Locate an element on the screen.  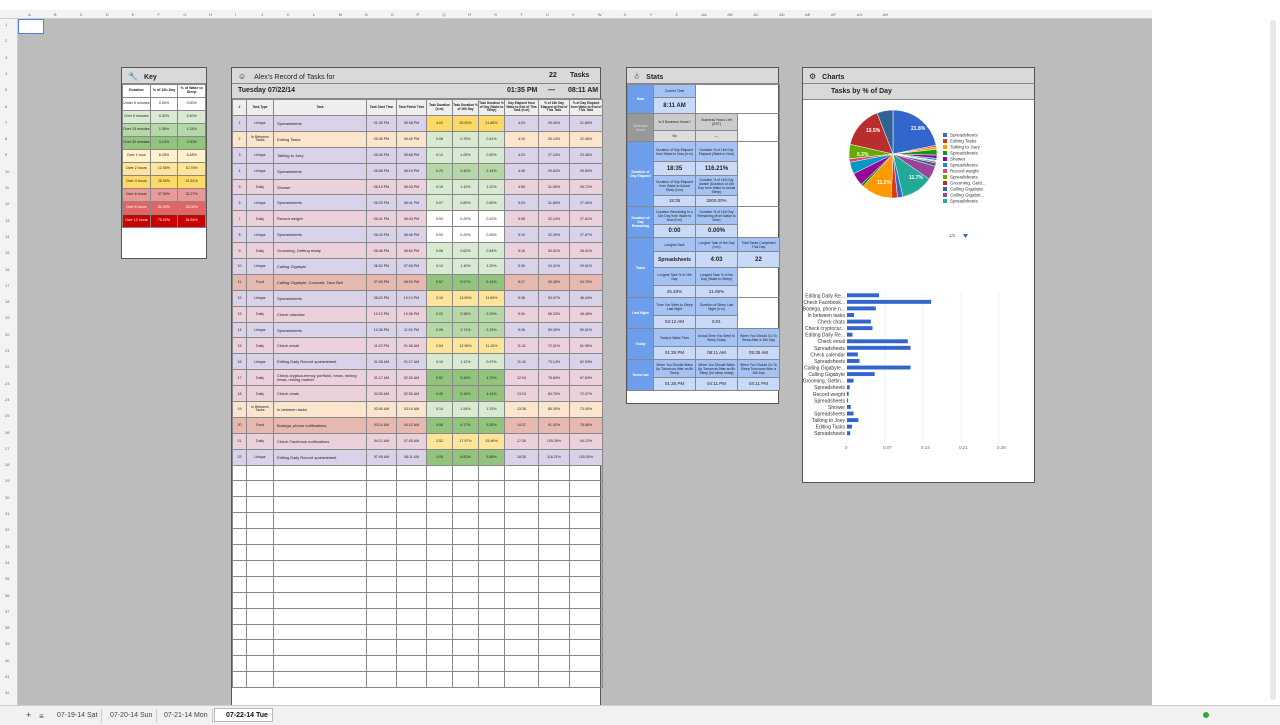
column-header: H is located at coordinates (210, 14).